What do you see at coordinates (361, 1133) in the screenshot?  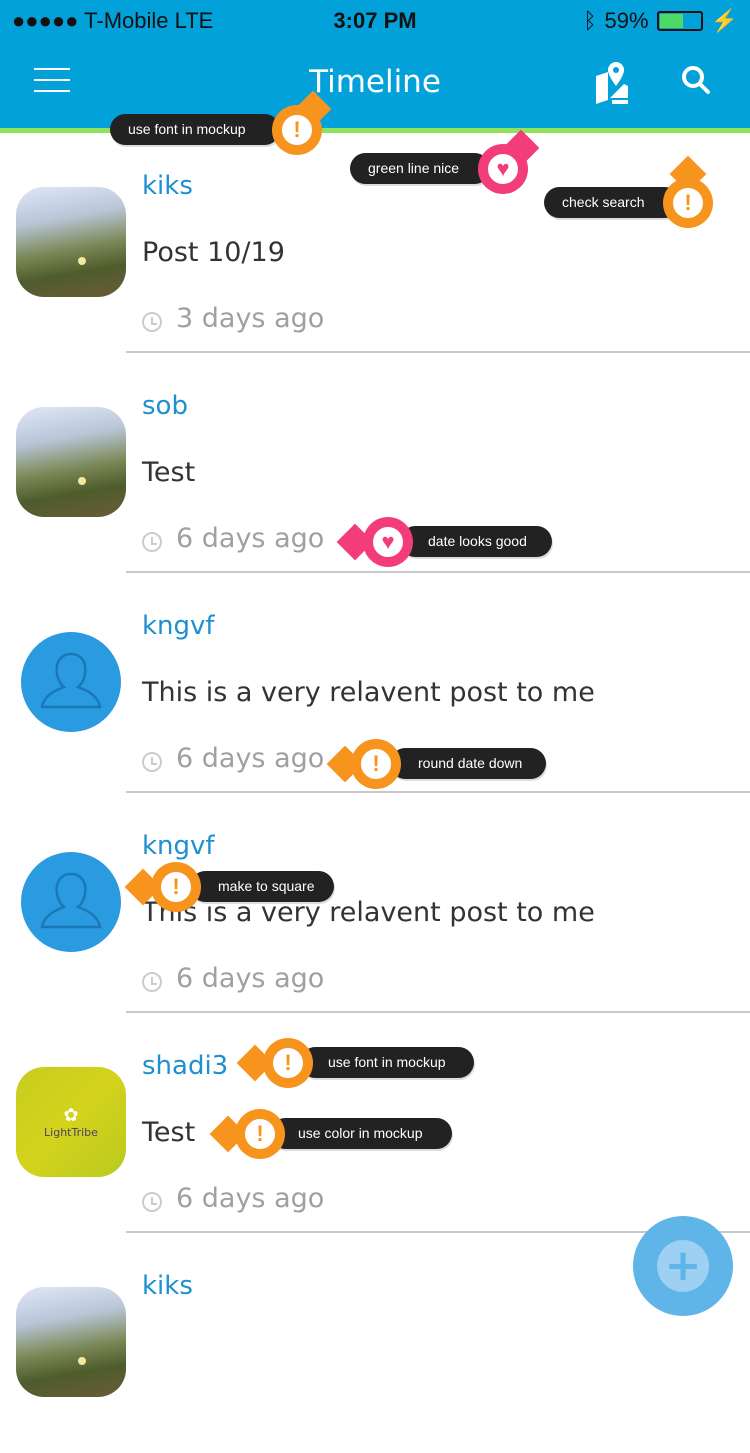 I see `annotation-label: use color in mockup` at bounding box center [361, 1133].